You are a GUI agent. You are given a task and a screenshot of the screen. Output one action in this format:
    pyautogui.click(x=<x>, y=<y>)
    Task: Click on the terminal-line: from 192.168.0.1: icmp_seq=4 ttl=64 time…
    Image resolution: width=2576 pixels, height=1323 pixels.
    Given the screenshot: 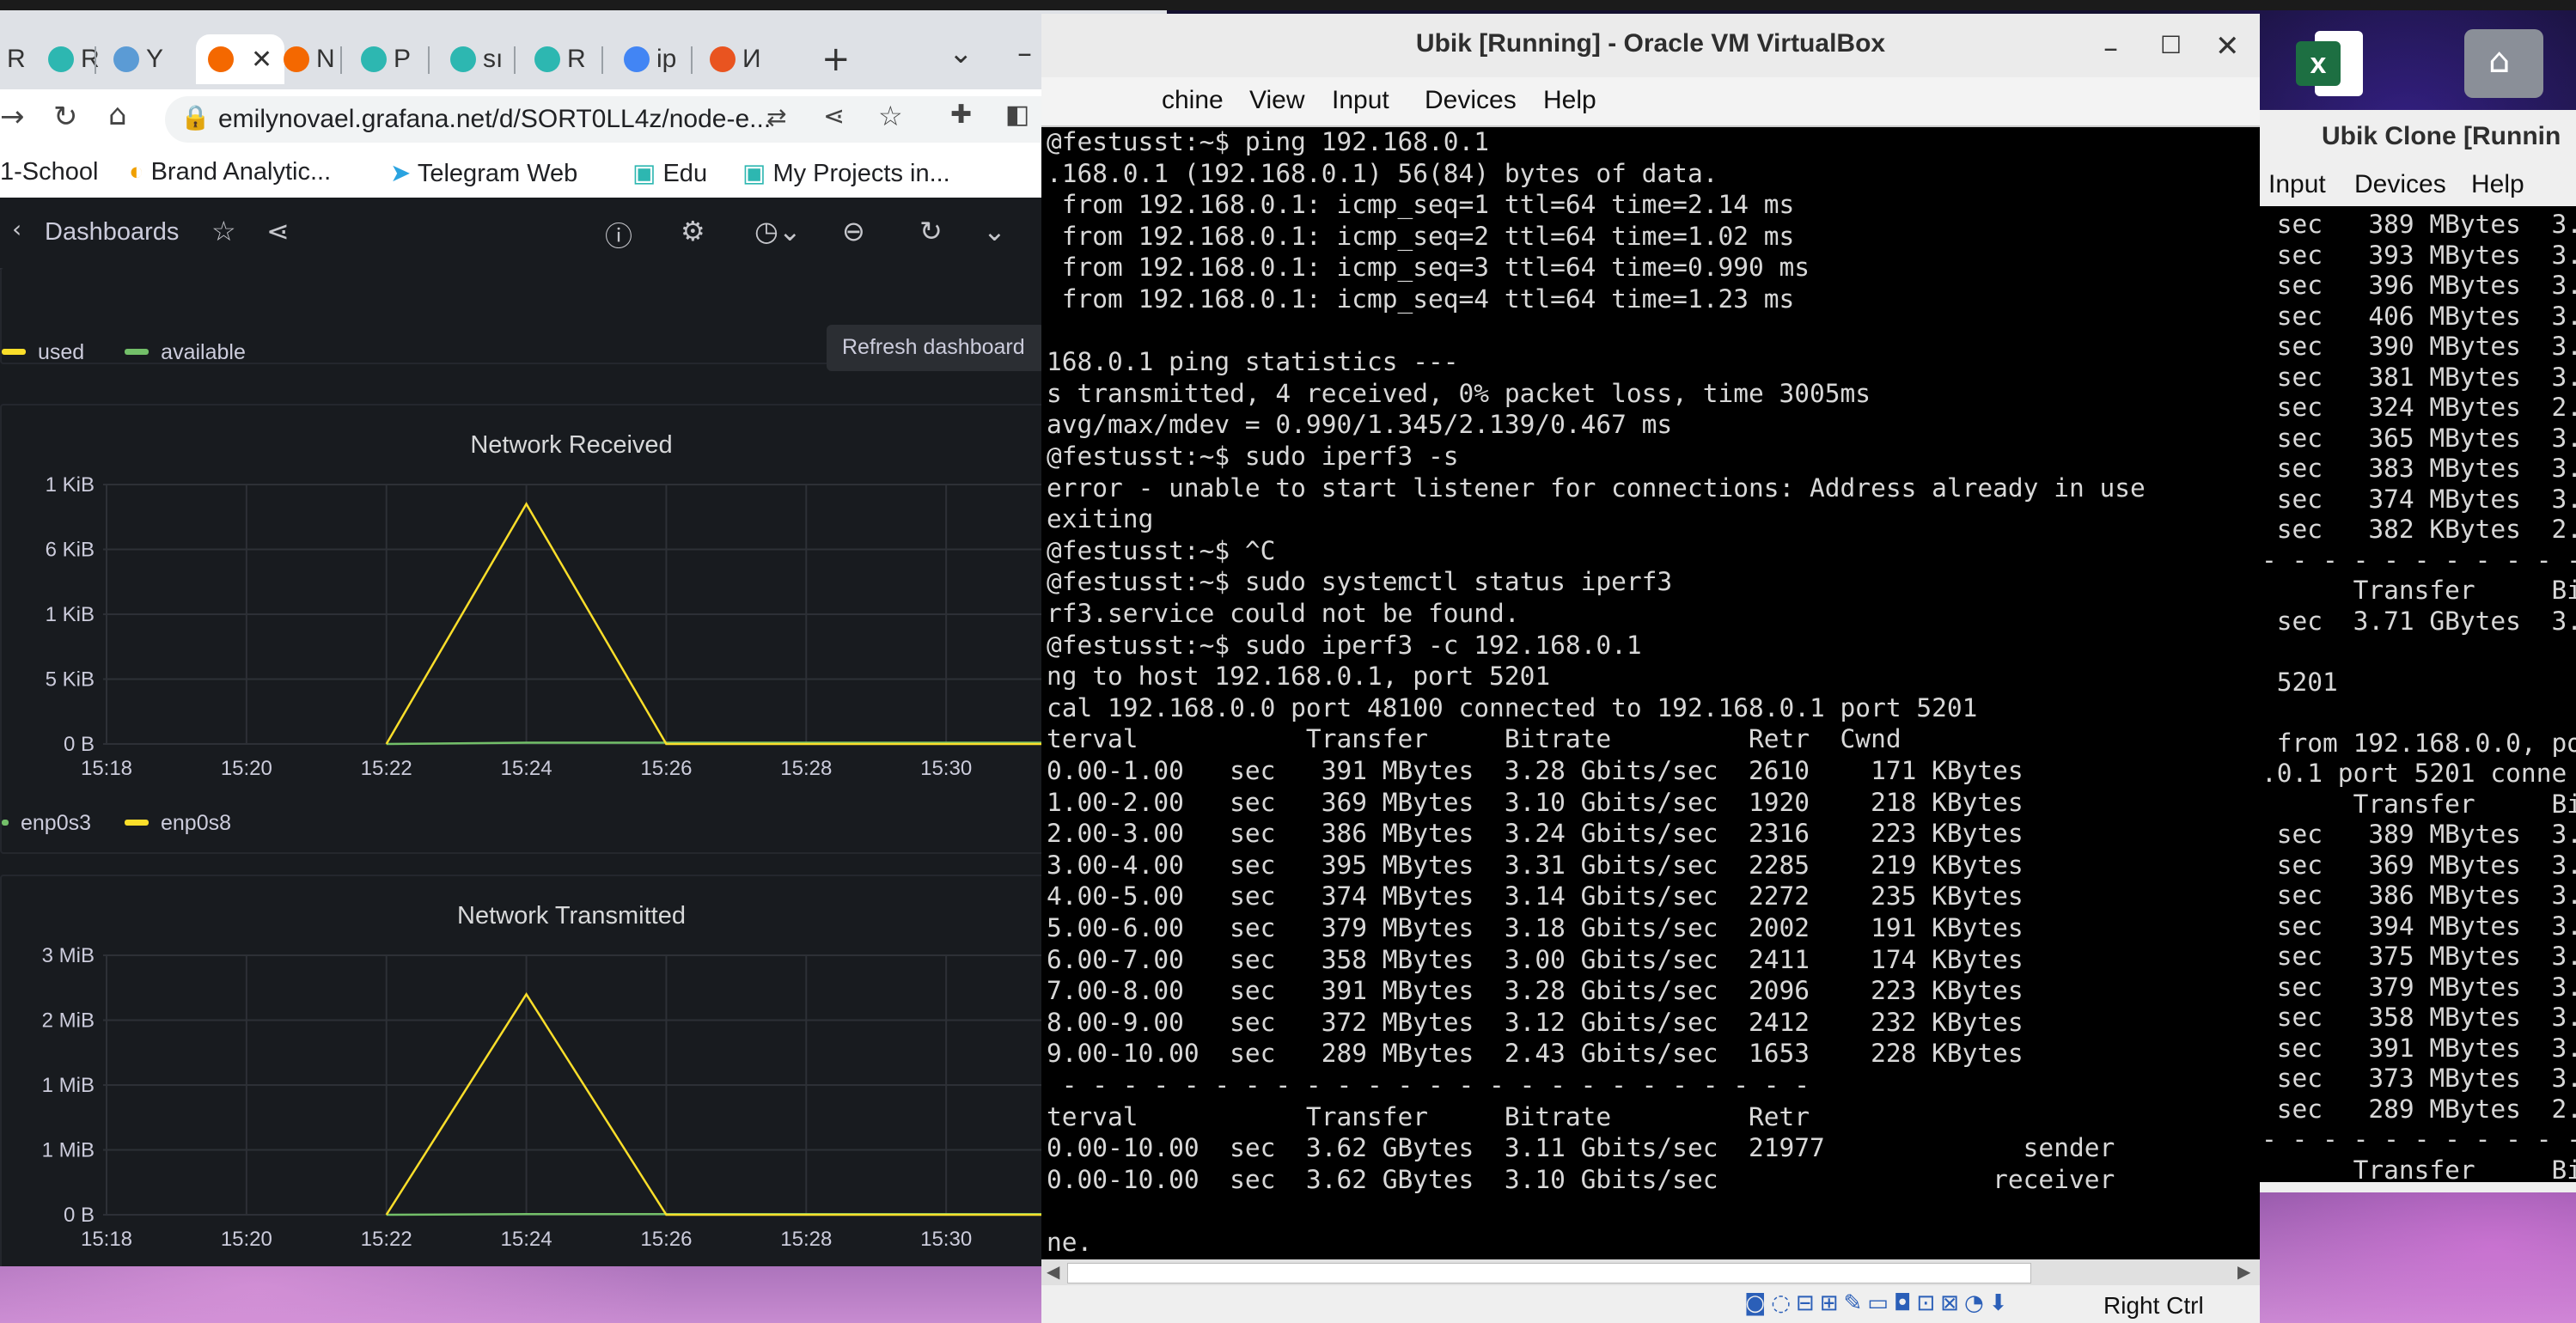 What is the action you would take?
    pyautogui.click(x=1421, y=299)
    